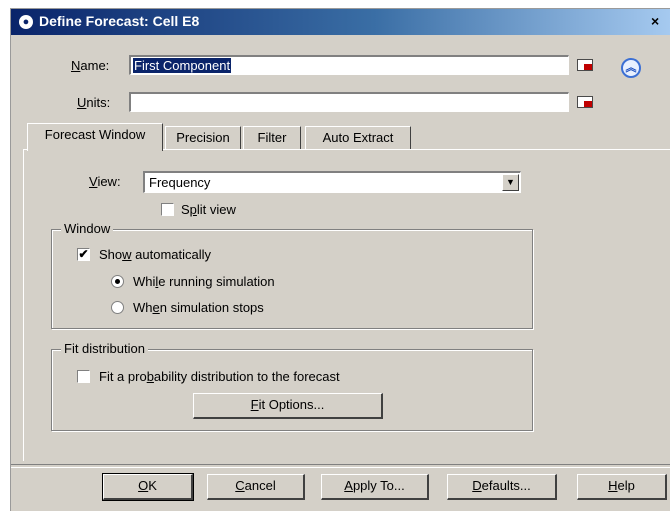 This screenshot has width=670, height=511. Describe the element at coordinates (105, 181) in the screenshot. I see `view-label: View:` at that location.